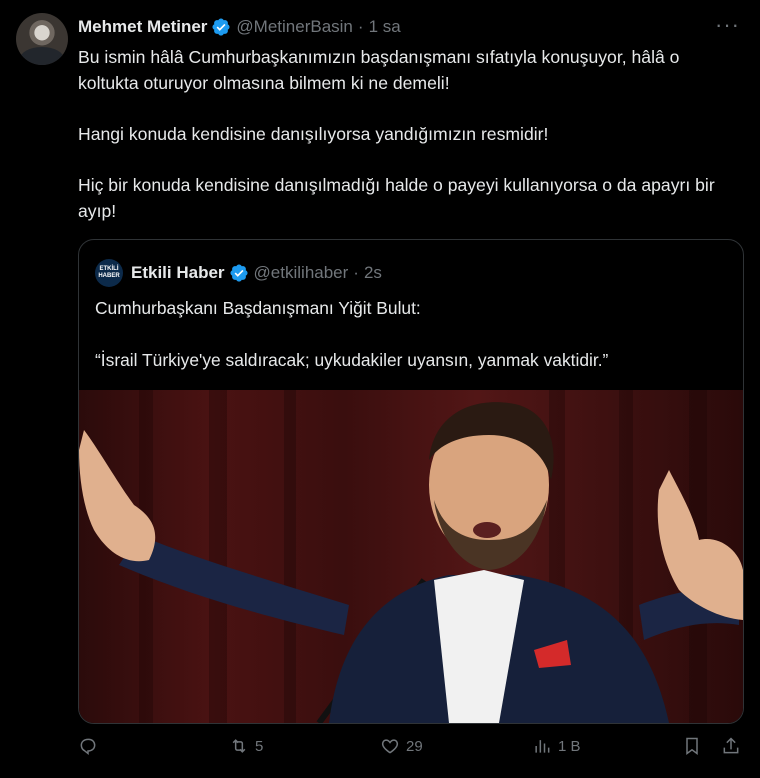 This screenshot has height=778, width=760. What do you see at coordinates (109, 276) in the screenshot?
I see `avatar-logo-text: HABER` at bounding box center [109, 276].